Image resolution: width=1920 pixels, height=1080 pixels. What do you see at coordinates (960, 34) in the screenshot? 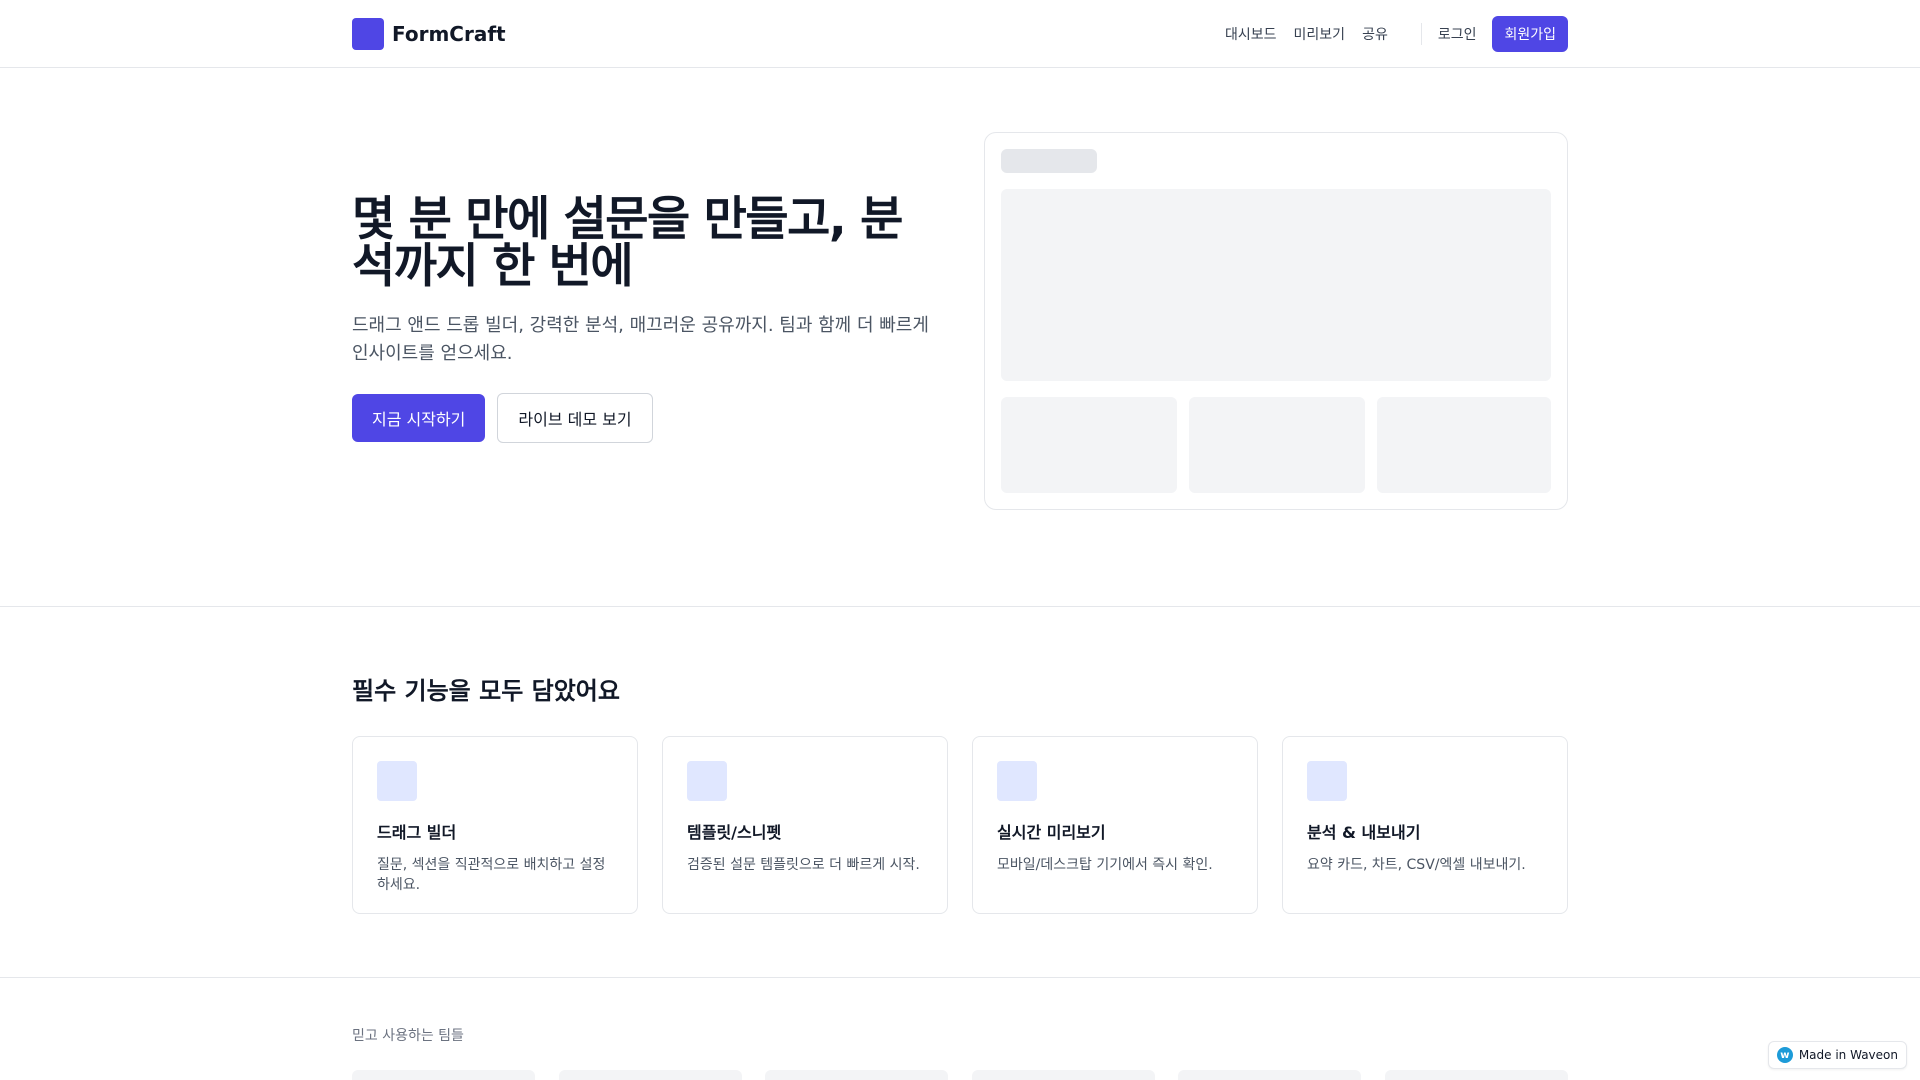
I see `site-header: FormCraft 대시보드 미리보기 공유 로그인 회원가입` at bounding box center [960, 34].